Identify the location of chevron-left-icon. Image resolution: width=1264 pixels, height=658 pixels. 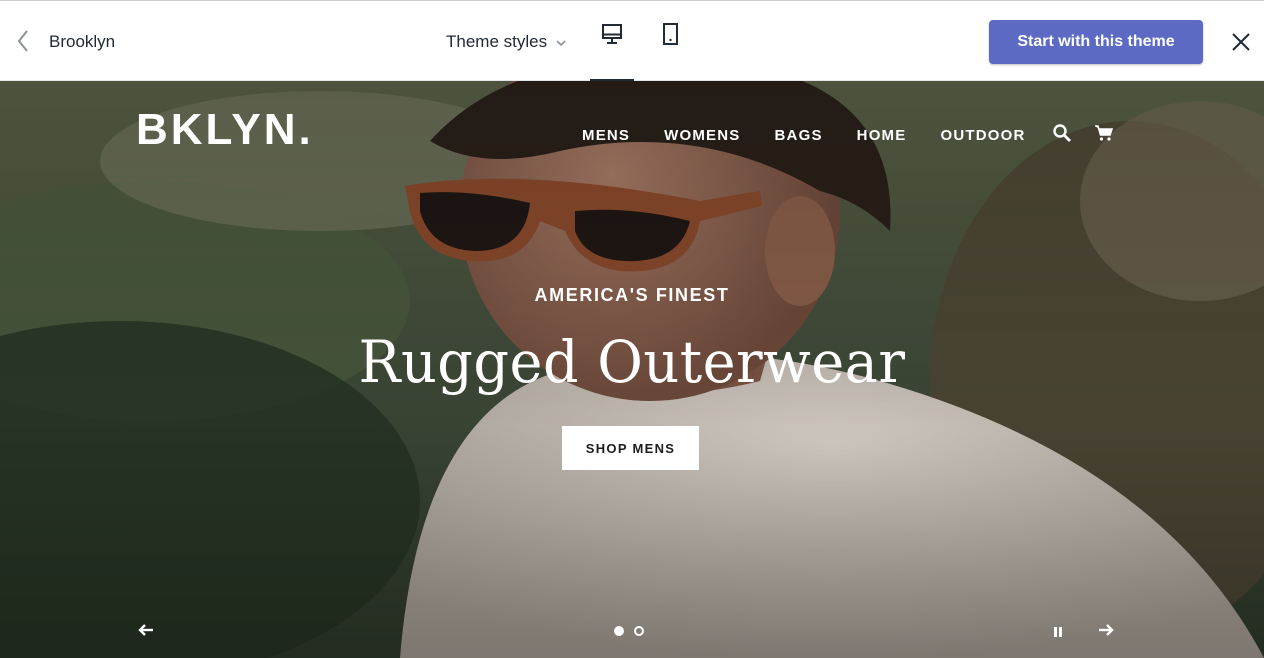
(22, 41).